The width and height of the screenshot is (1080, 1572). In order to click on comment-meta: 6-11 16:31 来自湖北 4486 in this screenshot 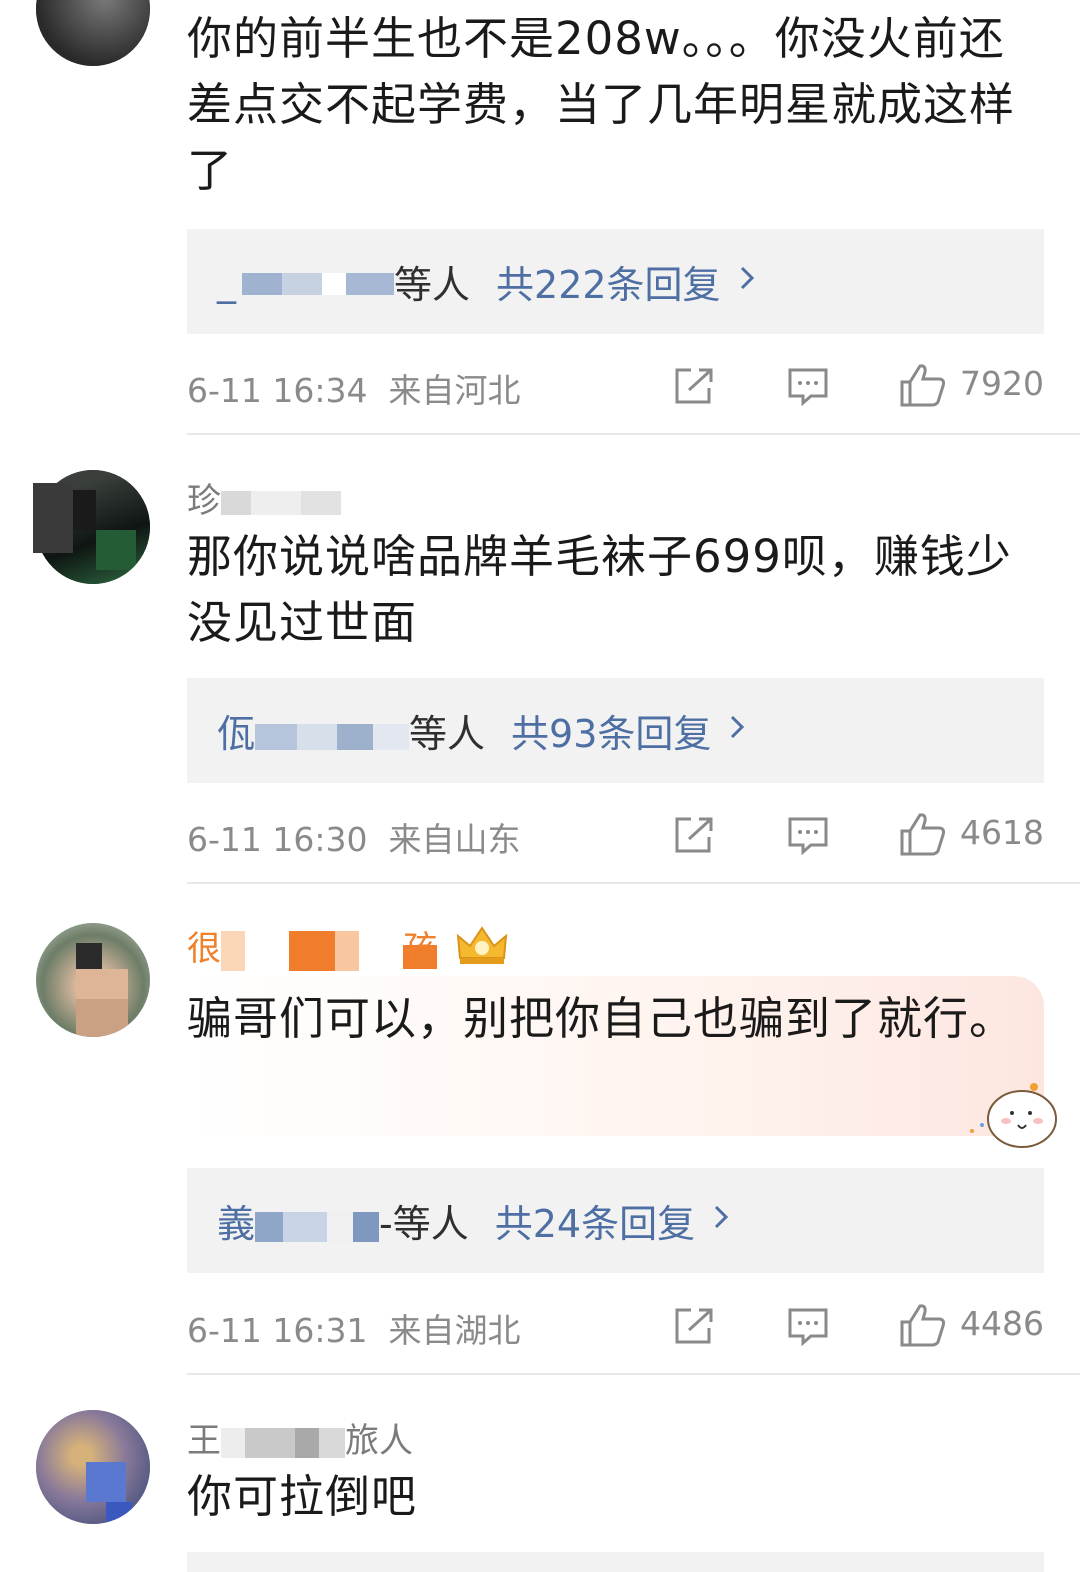, I will do `click(615, 1329)`.